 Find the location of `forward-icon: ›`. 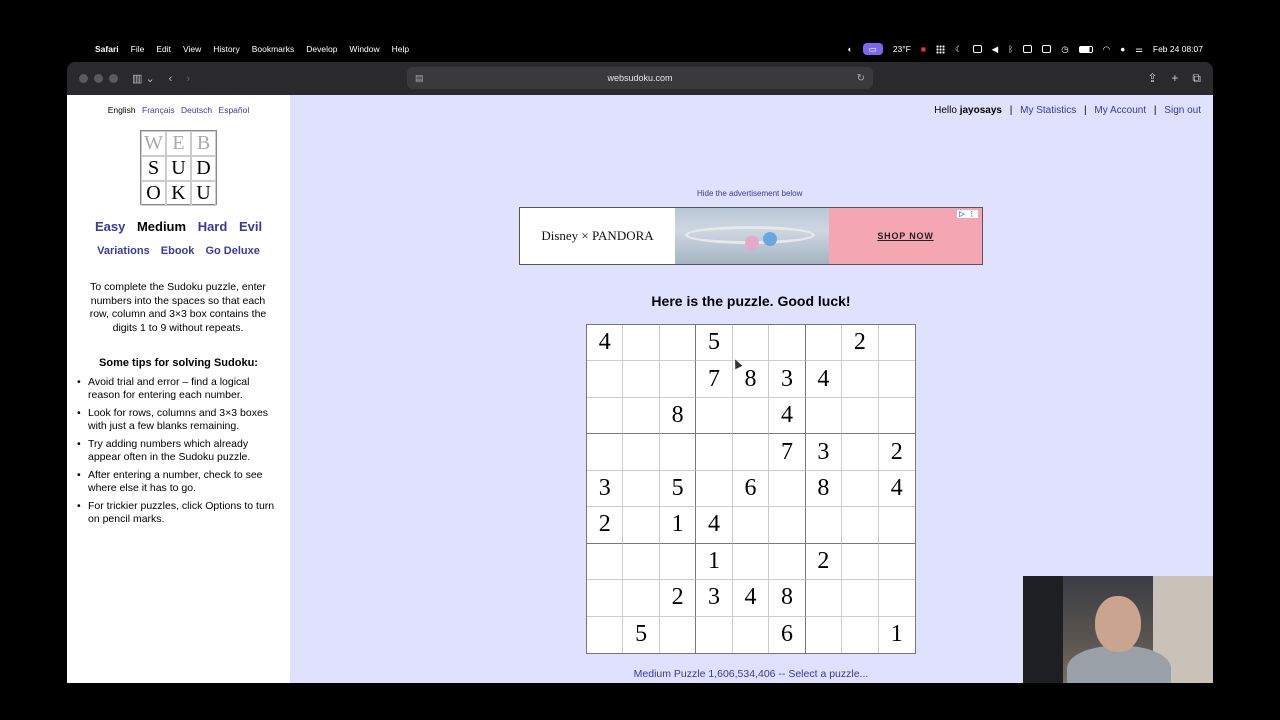

forward-icon: › is located at coordinates (188, 79).